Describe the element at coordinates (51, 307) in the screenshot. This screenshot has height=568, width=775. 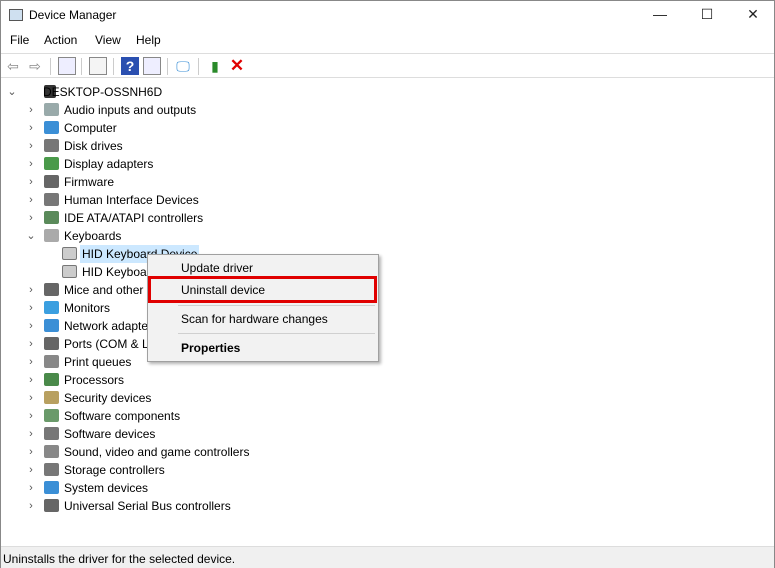
I see `monitor-icon` at that location.